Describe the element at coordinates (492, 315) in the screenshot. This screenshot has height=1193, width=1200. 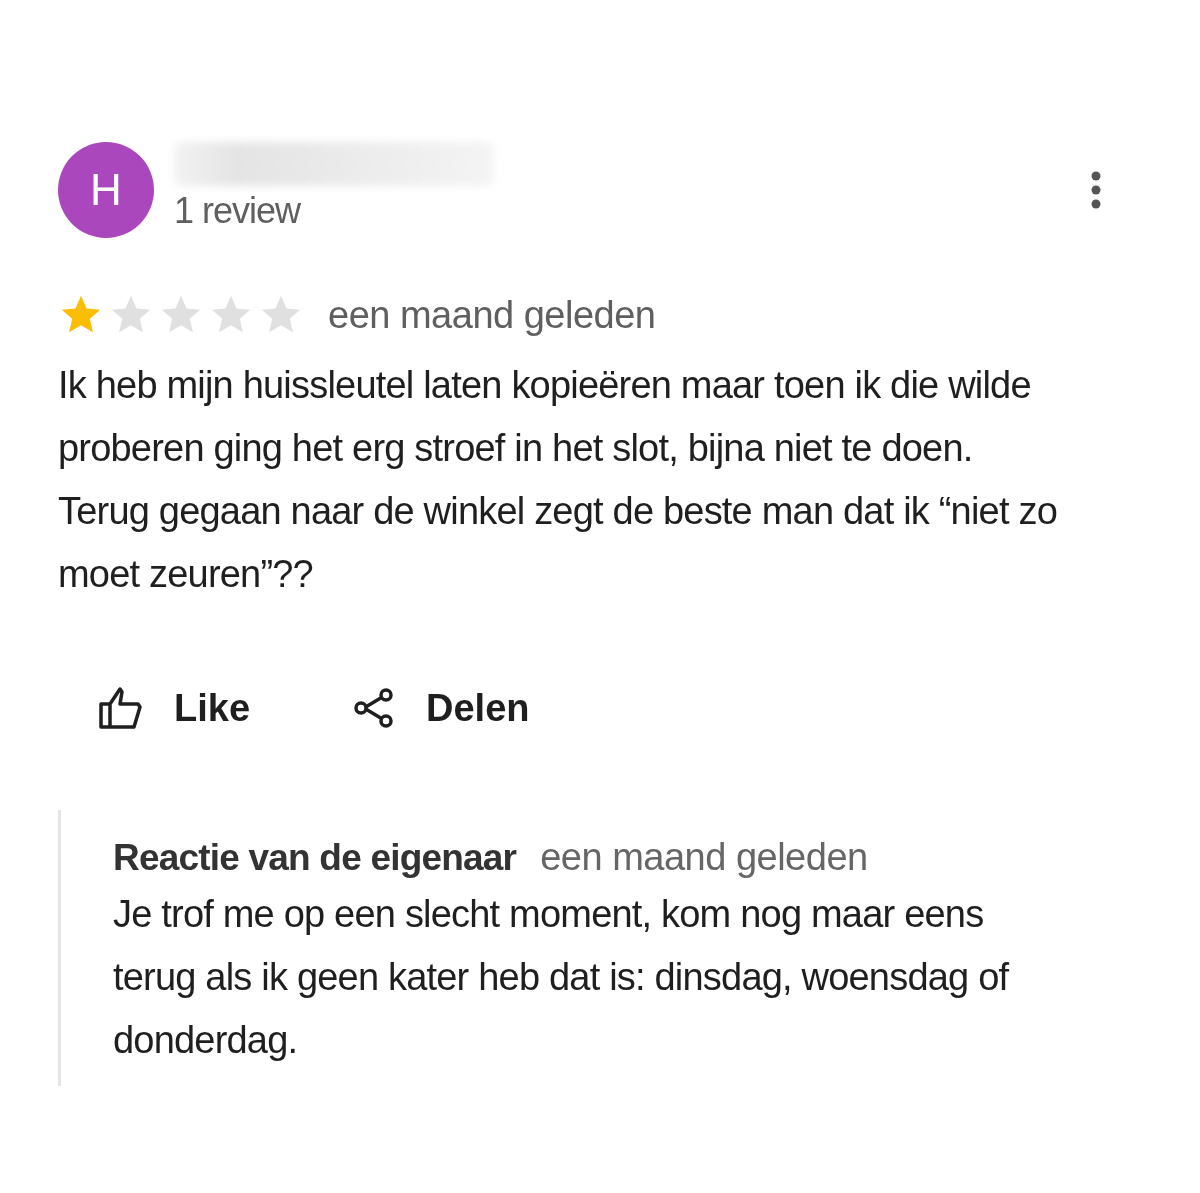
I see `review-time: een maand geleden` at that location.